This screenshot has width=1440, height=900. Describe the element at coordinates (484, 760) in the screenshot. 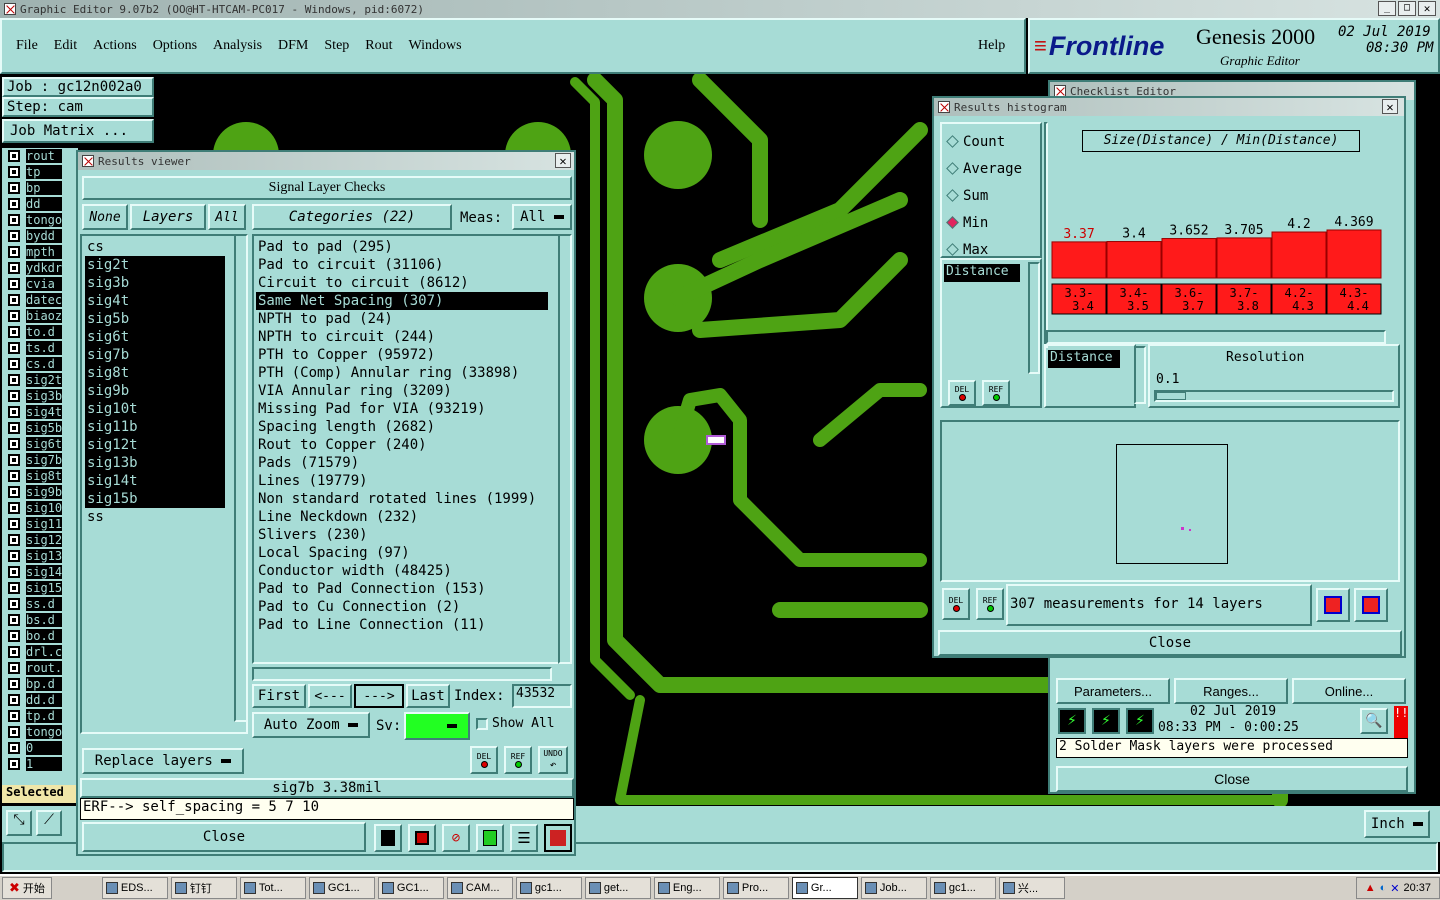

I see `del-button: DEL` at that location.